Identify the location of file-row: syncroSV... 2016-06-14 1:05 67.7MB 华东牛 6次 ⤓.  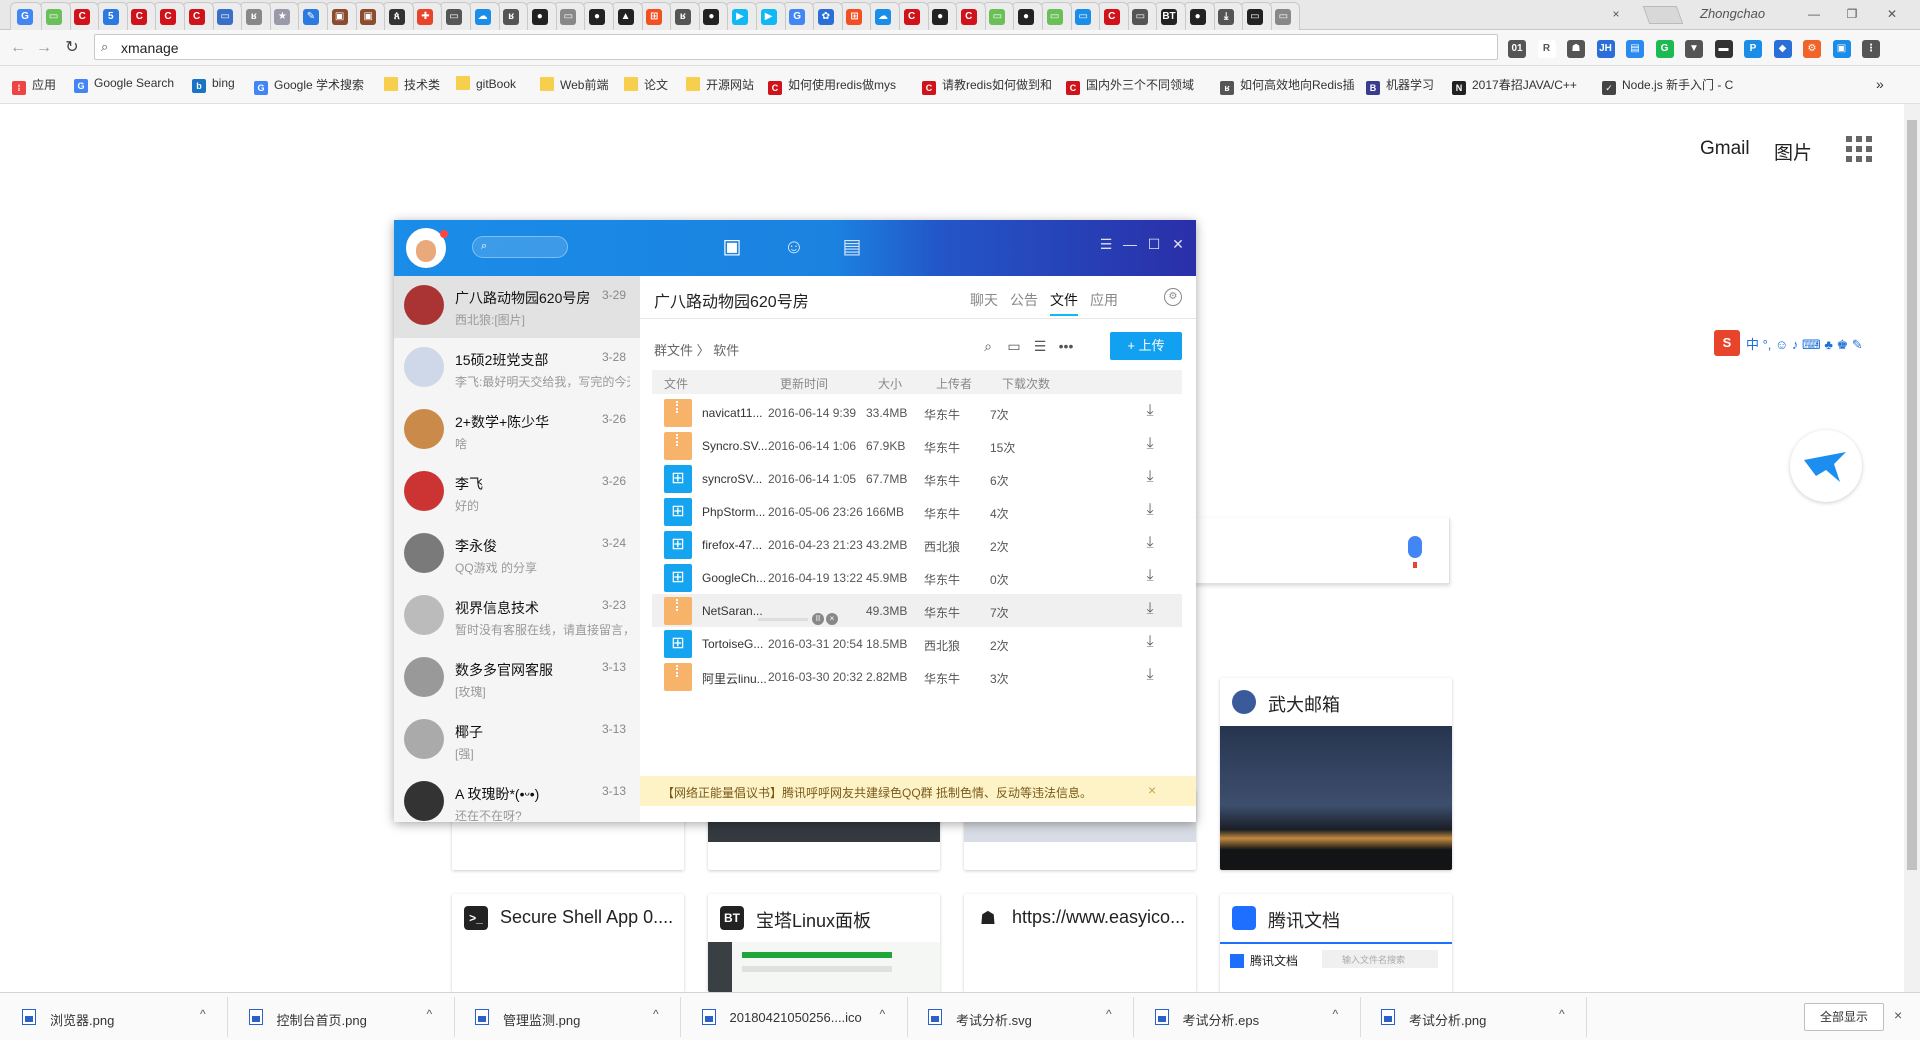
(917, 478).